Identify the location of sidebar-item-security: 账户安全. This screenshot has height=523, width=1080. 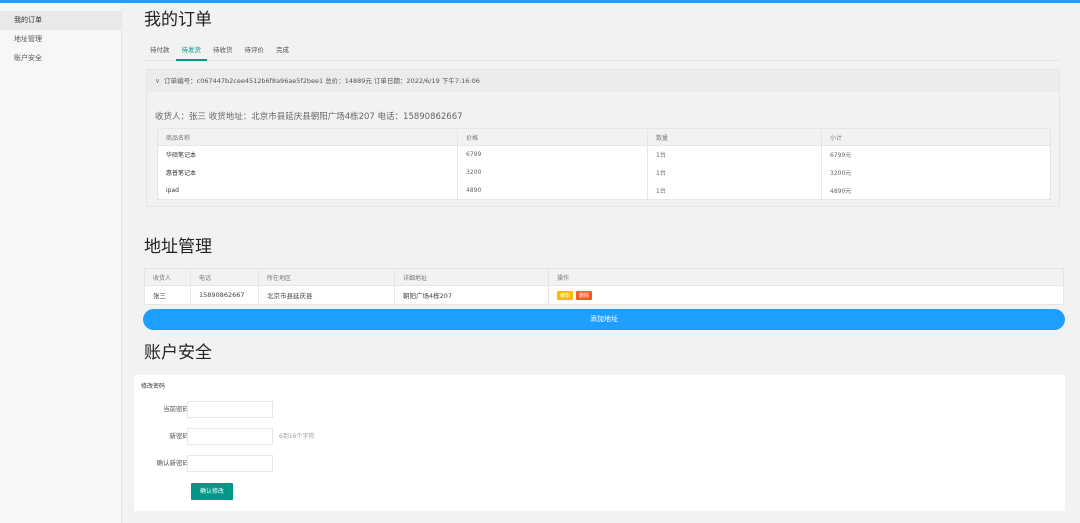
(60, 58).